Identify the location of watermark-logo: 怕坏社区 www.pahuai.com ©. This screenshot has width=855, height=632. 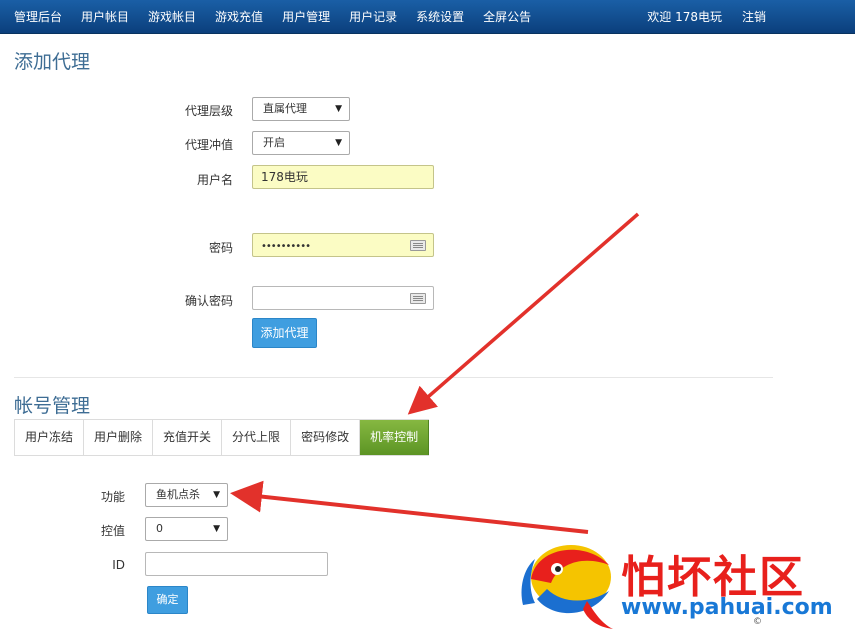
(686, 585).